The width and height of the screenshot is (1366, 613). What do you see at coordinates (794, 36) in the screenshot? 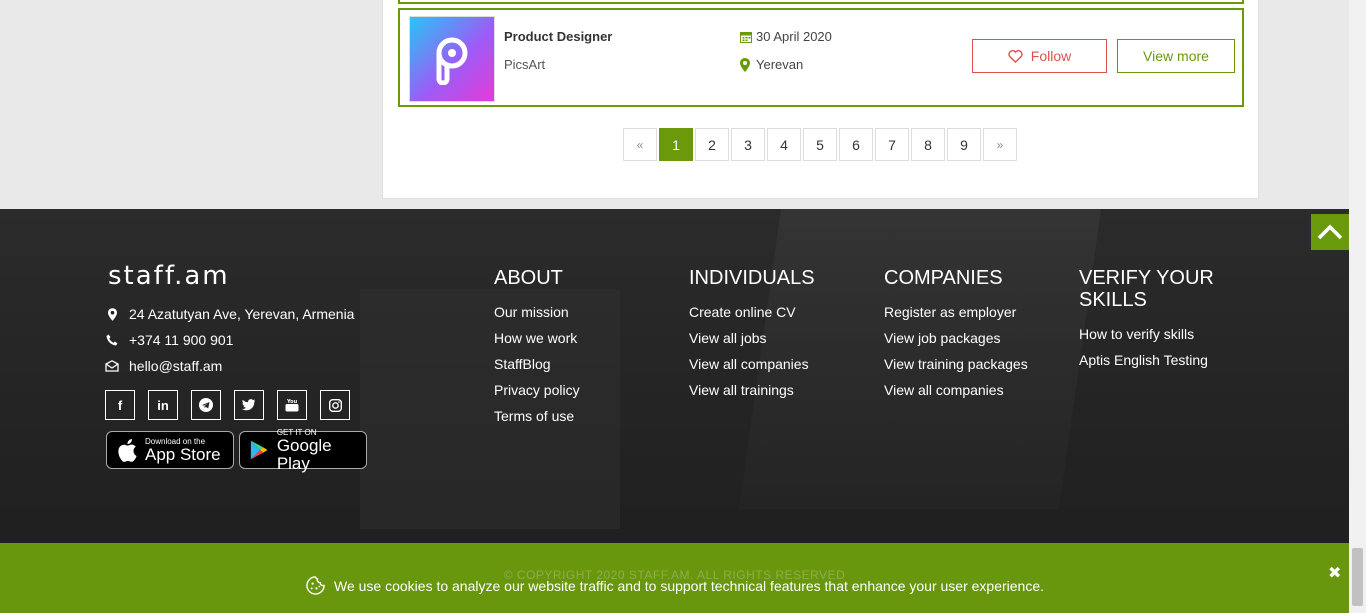
I see `job-date-text: 30 April 2020` at bounding box center [794, 36].